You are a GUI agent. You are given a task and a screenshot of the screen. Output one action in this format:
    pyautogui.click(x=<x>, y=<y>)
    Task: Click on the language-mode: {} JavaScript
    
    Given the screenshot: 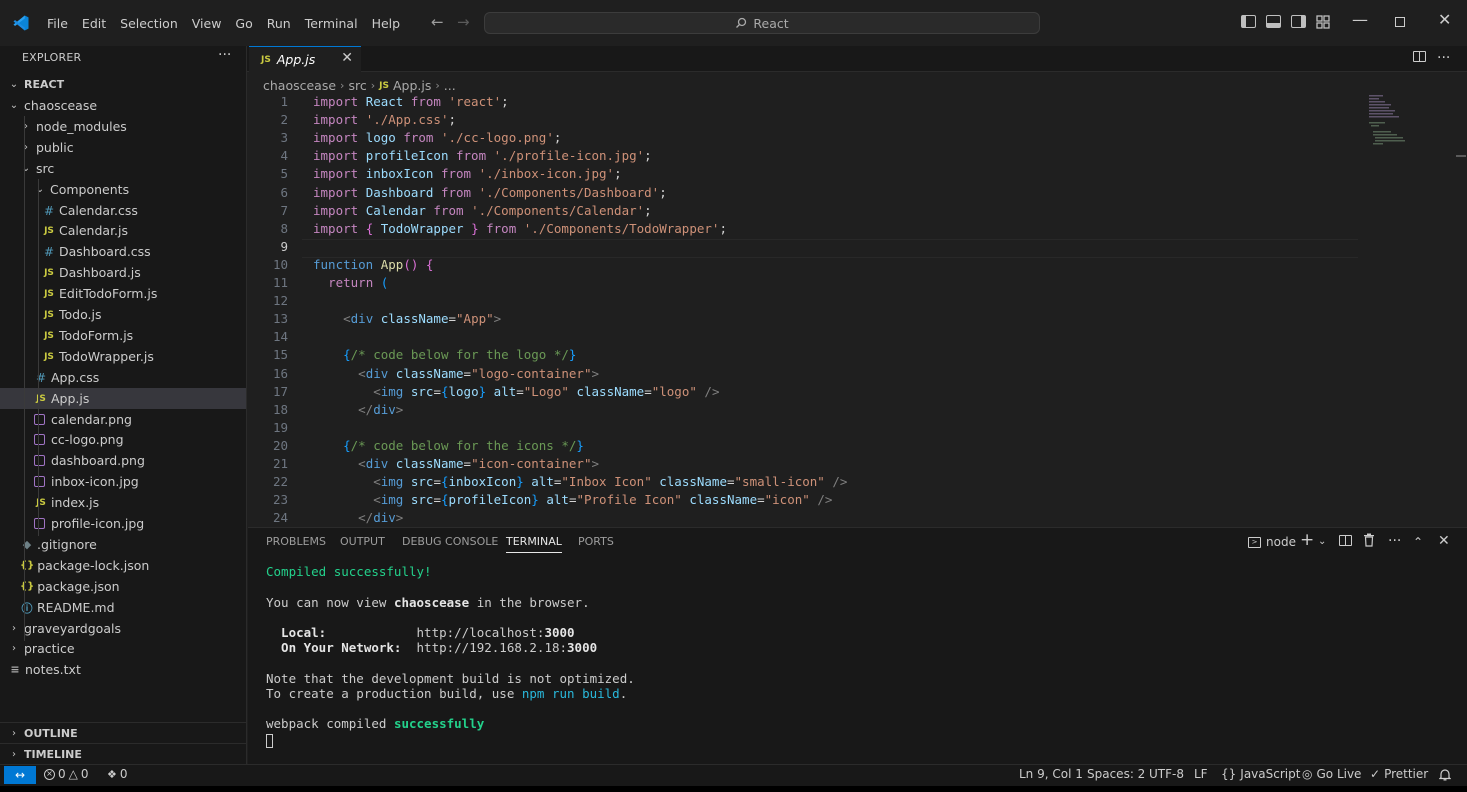 What is the action you would take?
    pyautogui.click(x=1260, y=774)
    